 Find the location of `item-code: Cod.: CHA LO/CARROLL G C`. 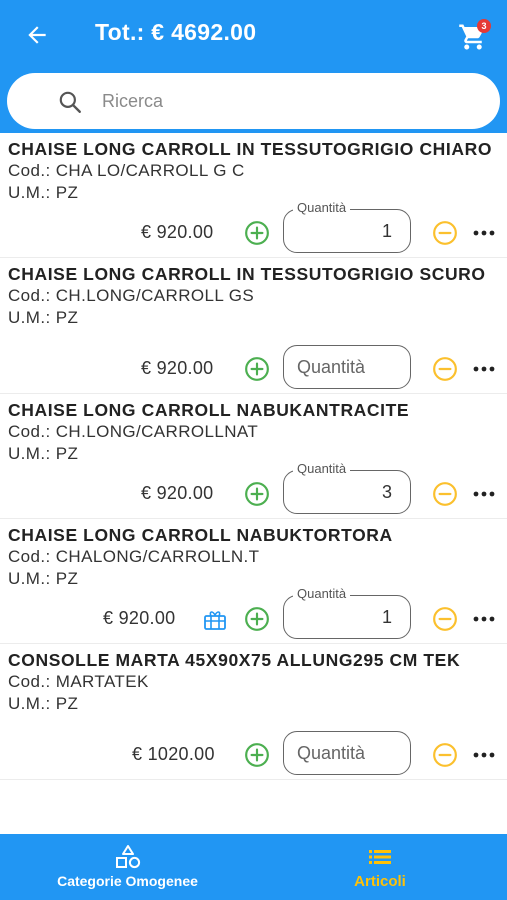

item-code: Cod.: CHA LO/CARROLL G C is located at coordinates (126, 170).